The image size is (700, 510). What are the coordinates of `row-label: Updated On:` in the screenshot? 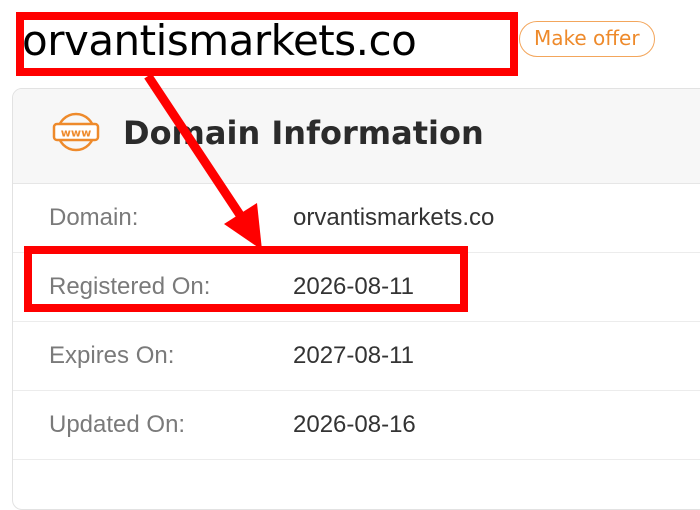 It's located at (117, 424).